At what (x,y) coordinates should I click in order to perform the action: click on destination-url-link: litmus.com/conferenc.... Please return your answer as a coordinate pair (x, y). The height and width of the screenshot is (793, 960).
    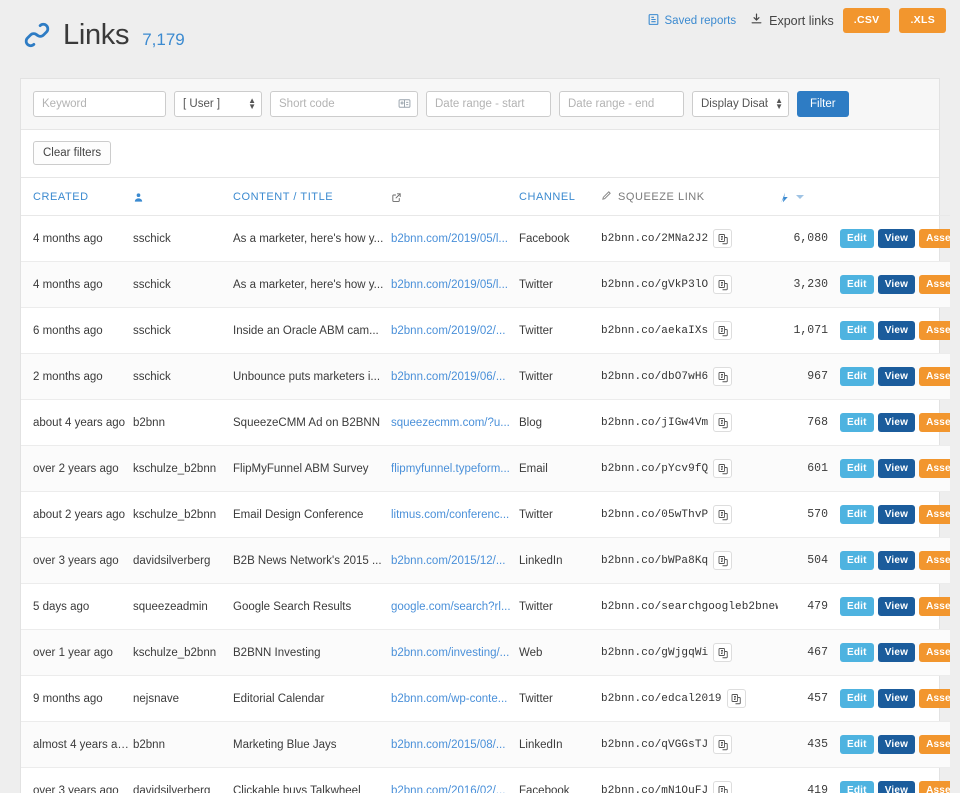
    Looking at the image, I should click on (453, 515).